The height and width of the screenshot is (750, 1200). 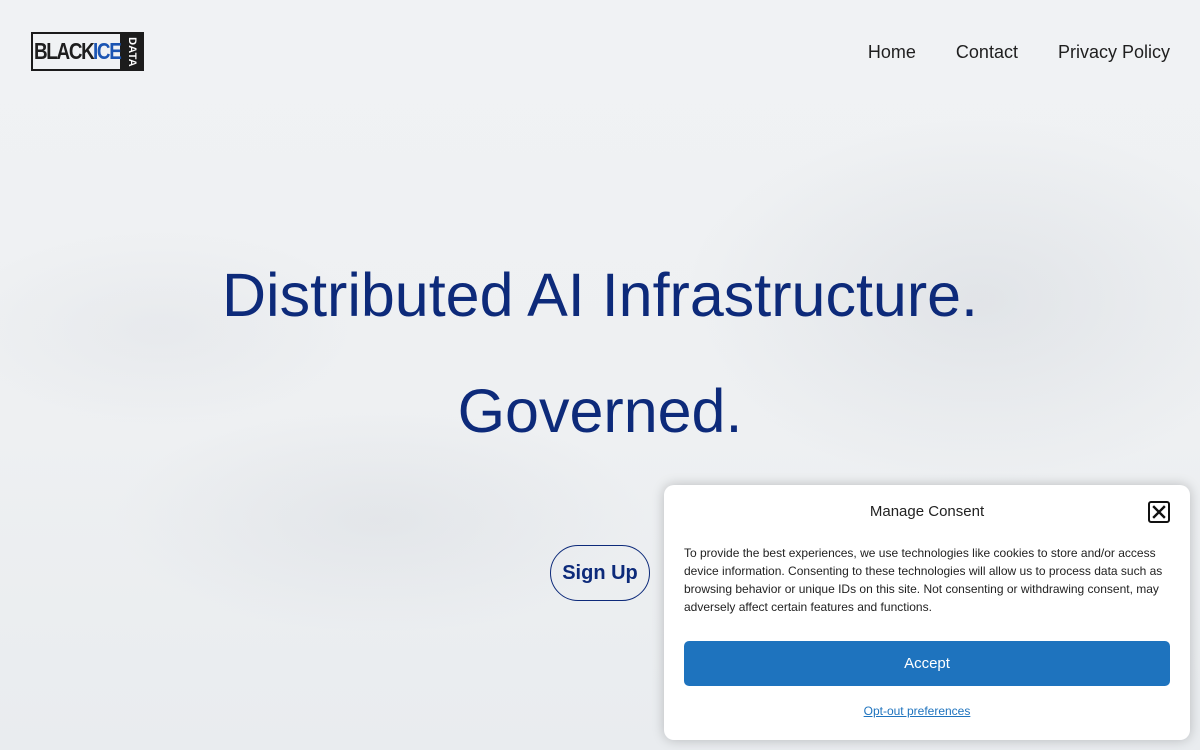 What do you see at coordinates (600, 411) in the screenshot?
I see `hero-headline-line-2: Governed.` at bounding box center [600, 411].